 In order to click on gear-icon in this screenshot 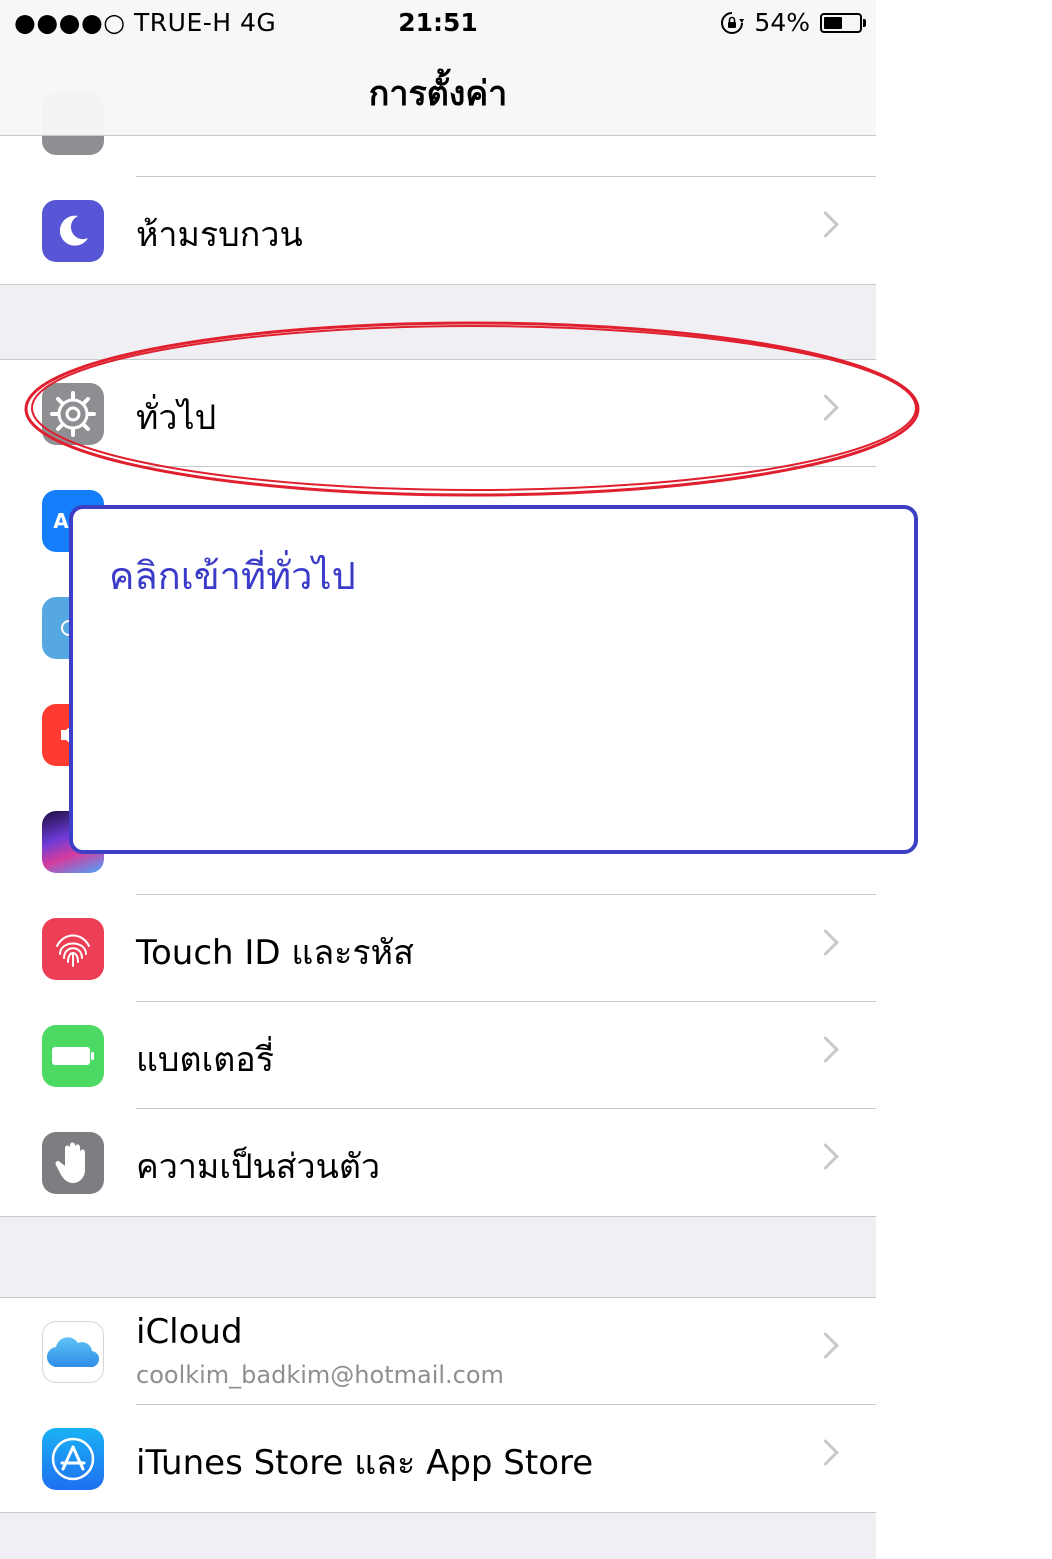, I will do `click(73, 414)`.